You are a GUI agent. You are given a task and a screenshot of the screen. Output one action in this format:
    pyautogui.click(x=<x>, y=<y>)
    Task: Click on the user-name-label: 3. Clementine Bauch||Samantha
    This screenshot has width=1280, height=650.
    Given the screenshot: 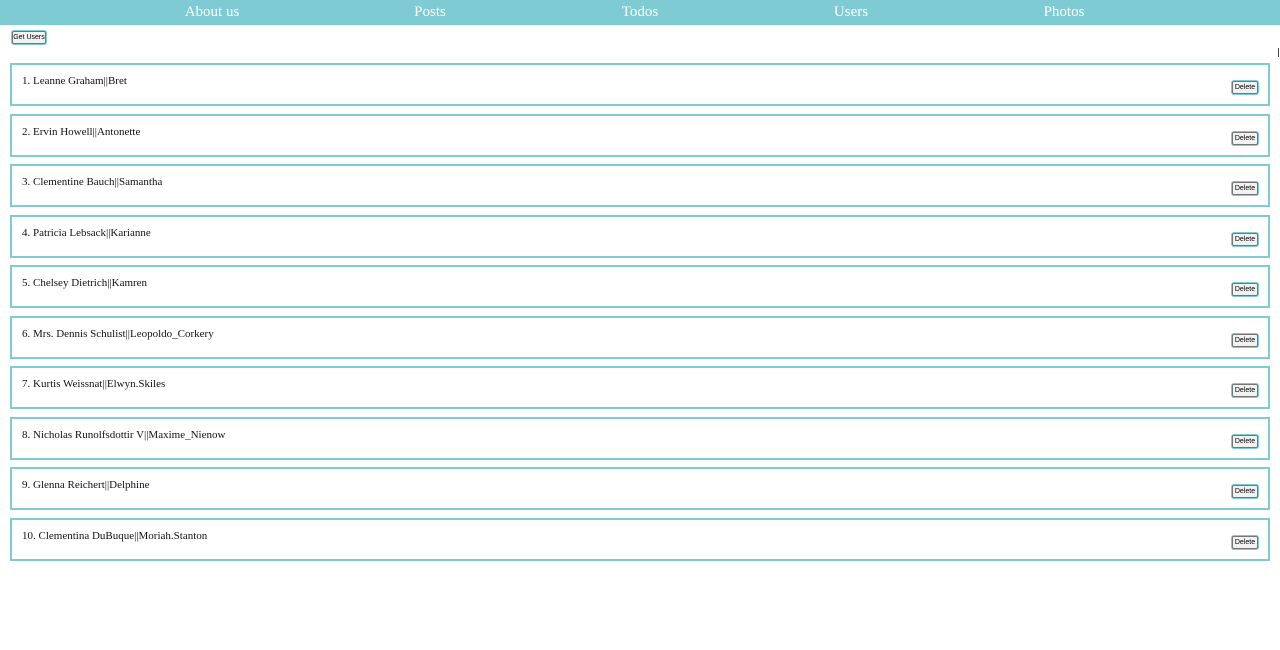 What is the action you would take?
    pyautogui.click(x=92, y=182)
    